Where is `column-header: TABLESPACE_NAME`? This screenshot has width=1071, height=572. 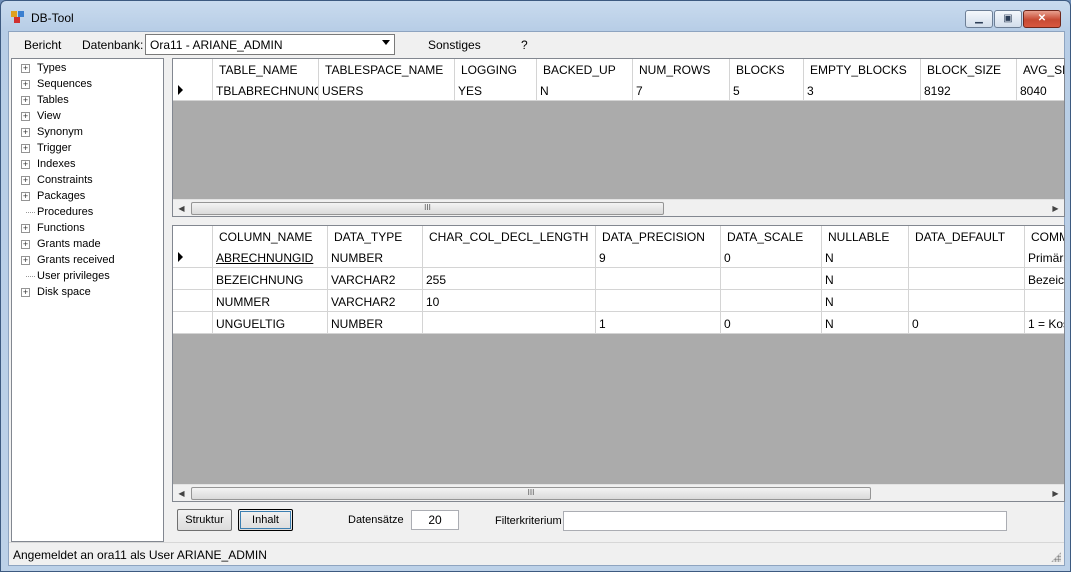 column-header: TABLESPACE_NAME is located at coordinates (387, 69).